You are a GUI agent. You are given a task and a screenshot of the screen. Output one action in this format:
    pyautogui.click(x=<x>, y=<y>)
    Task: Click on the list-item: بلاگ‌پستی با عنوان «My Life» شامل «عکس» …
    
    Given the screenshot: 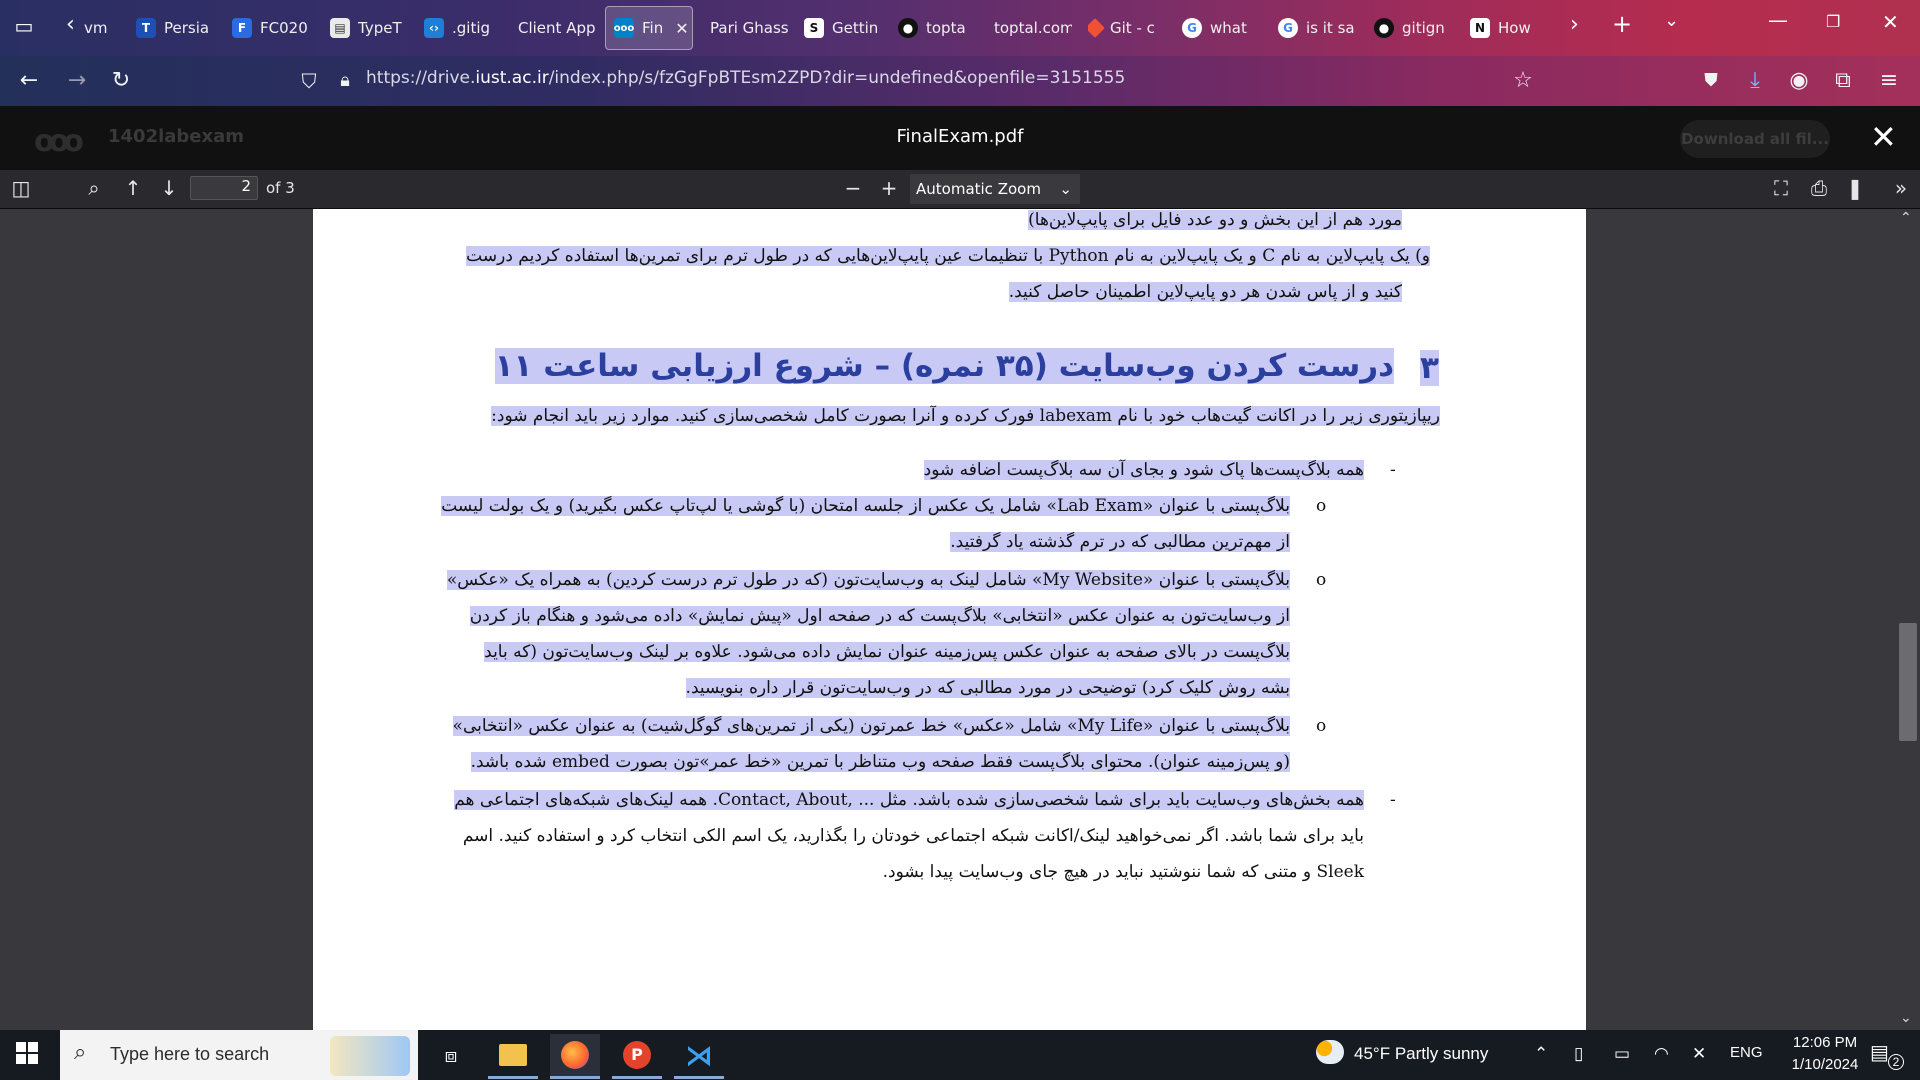 What is the action you would take?
    pyautogui.click(x=871, y=726)
    